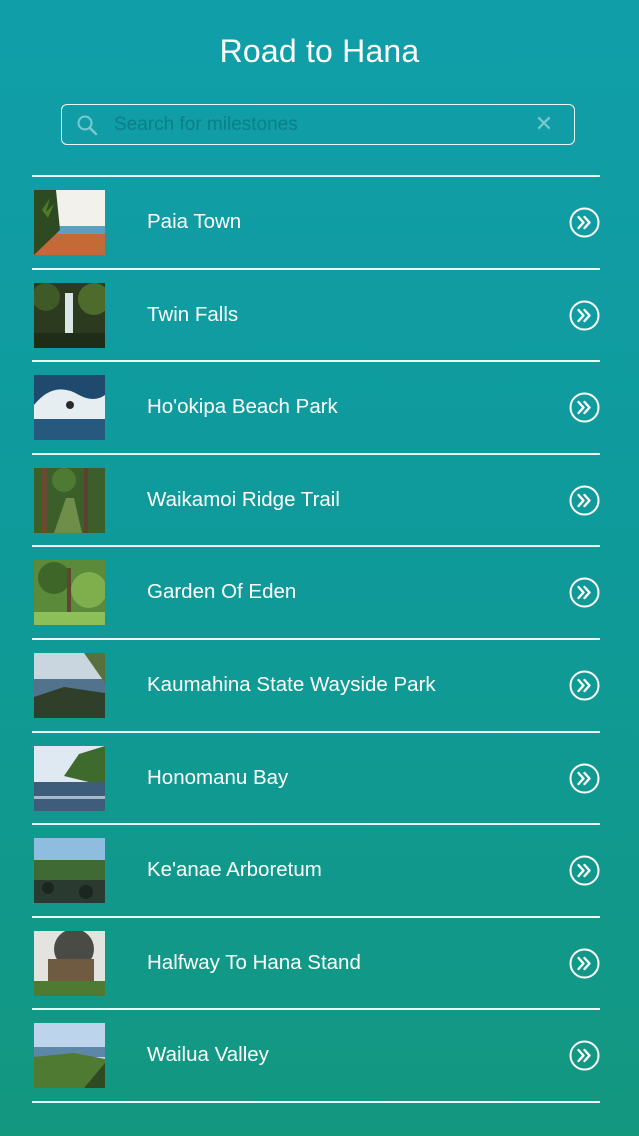 The height and width of the screenshot is (1136, 639). I want to click on list-item: Ke'anae Arboretum, so click(316, 871).